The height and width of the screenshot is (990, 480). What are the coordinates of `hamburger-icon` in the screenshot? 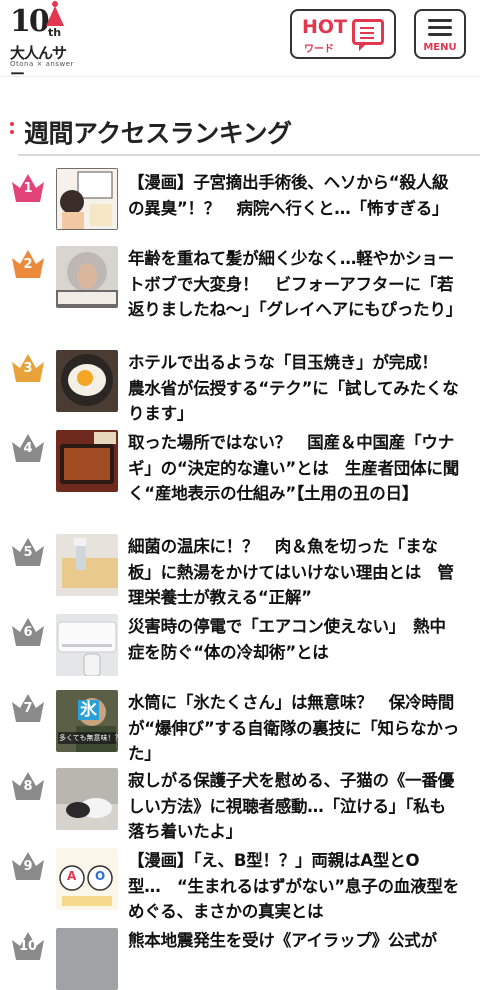 It's located at (440, 20).